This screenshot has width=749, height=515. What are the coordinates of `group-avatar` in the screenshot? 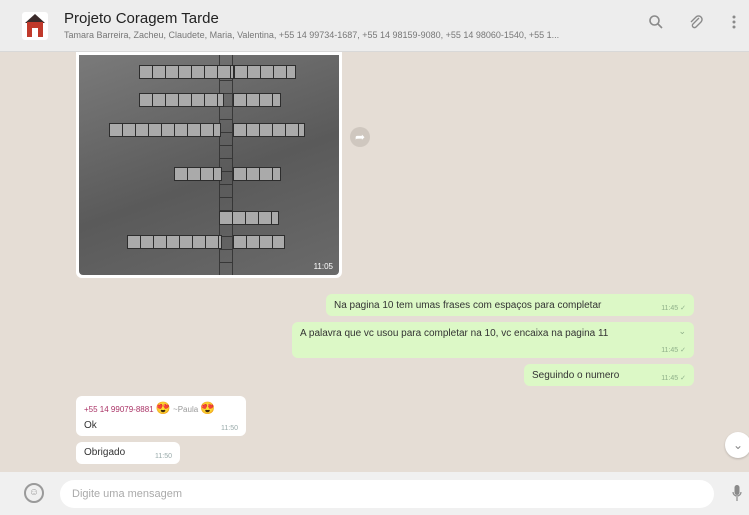 It's located at (35, 26).